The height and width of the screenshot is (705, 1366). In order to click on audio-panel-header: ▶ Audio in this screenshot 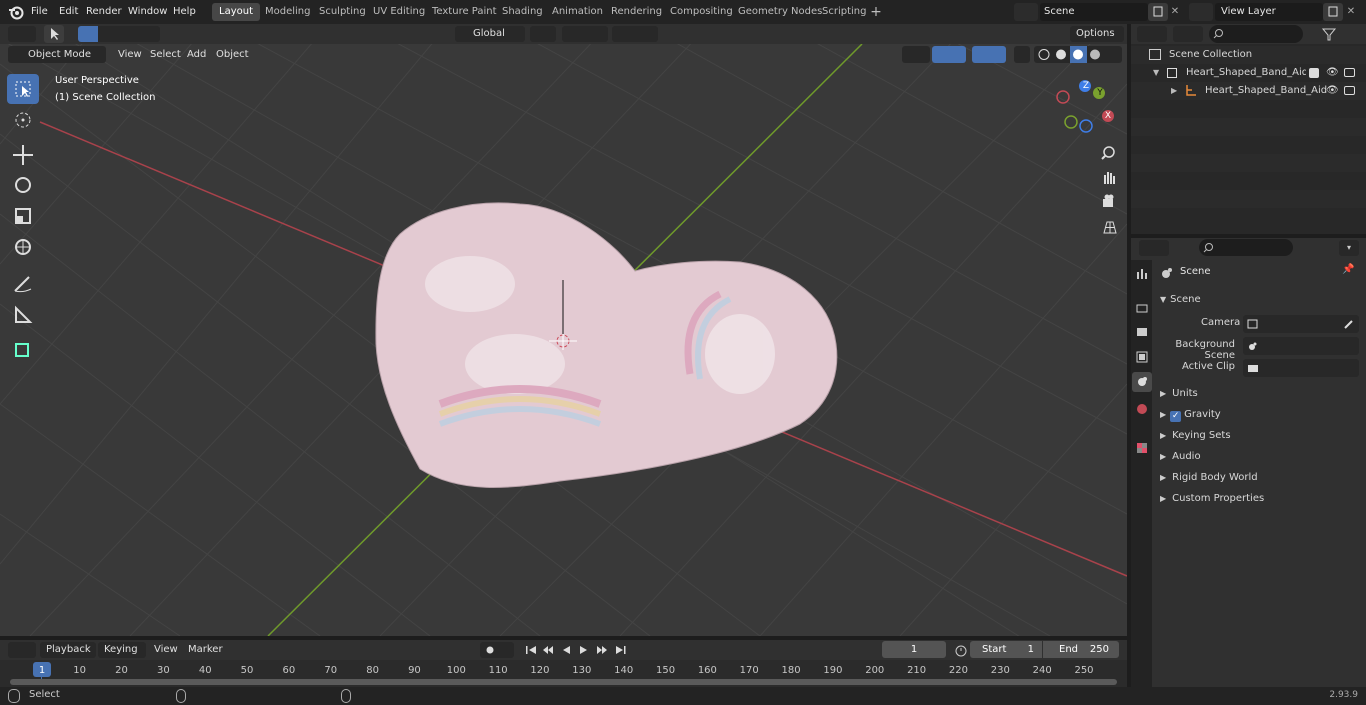, I will do `click(1256, 456)`.